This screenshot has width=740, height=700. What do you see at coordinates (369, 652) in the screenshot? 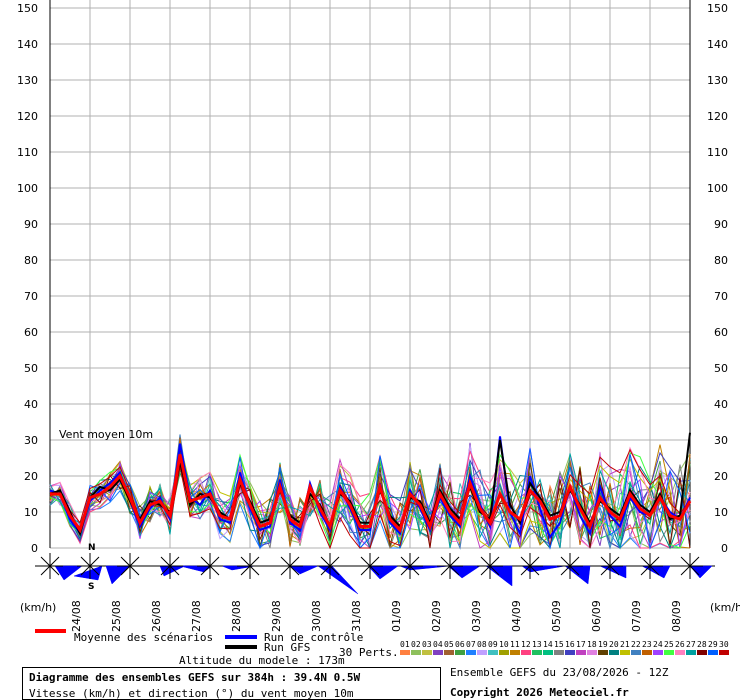
I see `perts-label: 30 Perts.` at bounding box center [369, 652].